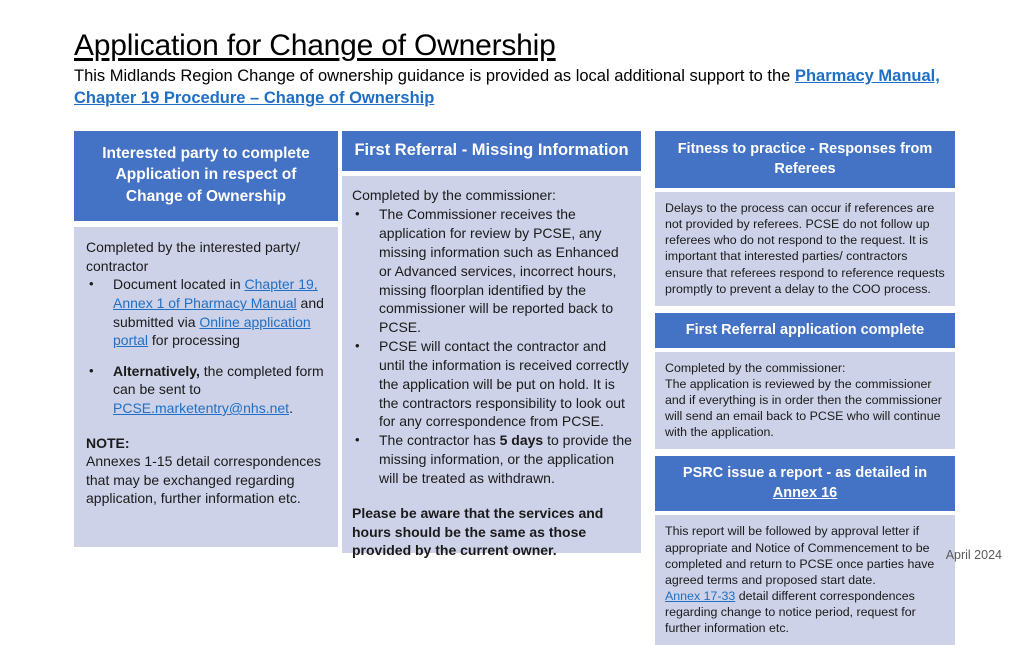 Image resolution: width=1024 pixels, height=645 pixels. Describe the element at coordinates (315, 45) in the screenshot. I see `page-title: Application for Change of Ownership` at that location.